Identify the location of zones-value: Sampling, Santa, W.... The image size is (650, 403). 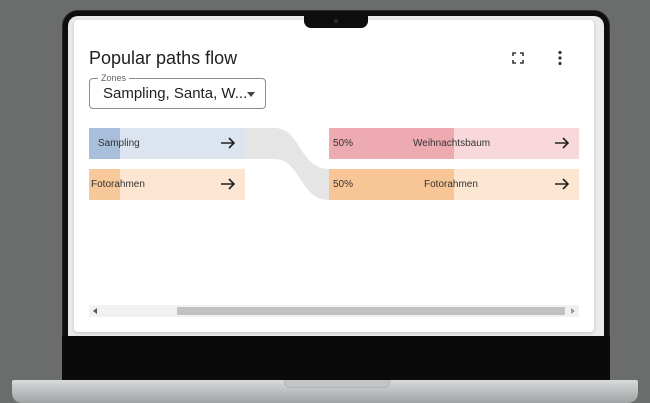
(175, 93).